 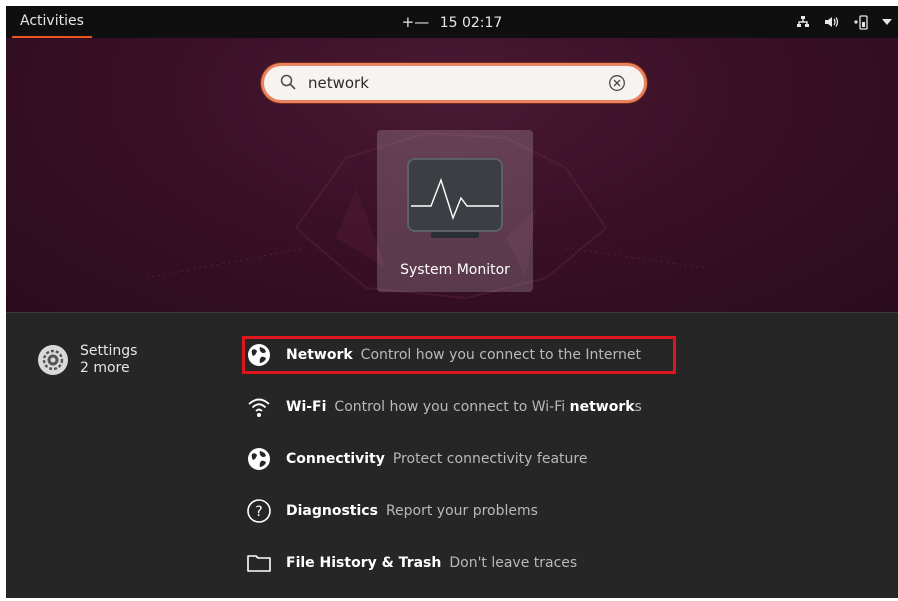 I want to click on result-description: Report your problems, so click(x=461, y=511).